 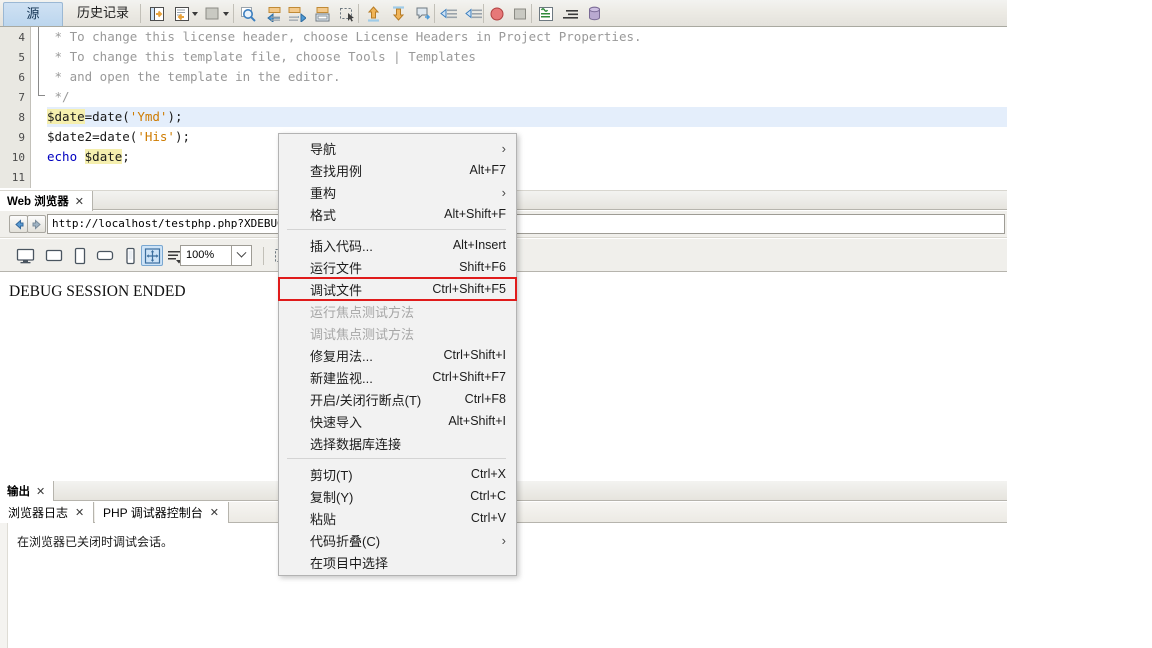 What do you see at coordinates (272, 13) in the screenshot?
I see `previous-bookmark-icon` at bounding box center [272, 13].